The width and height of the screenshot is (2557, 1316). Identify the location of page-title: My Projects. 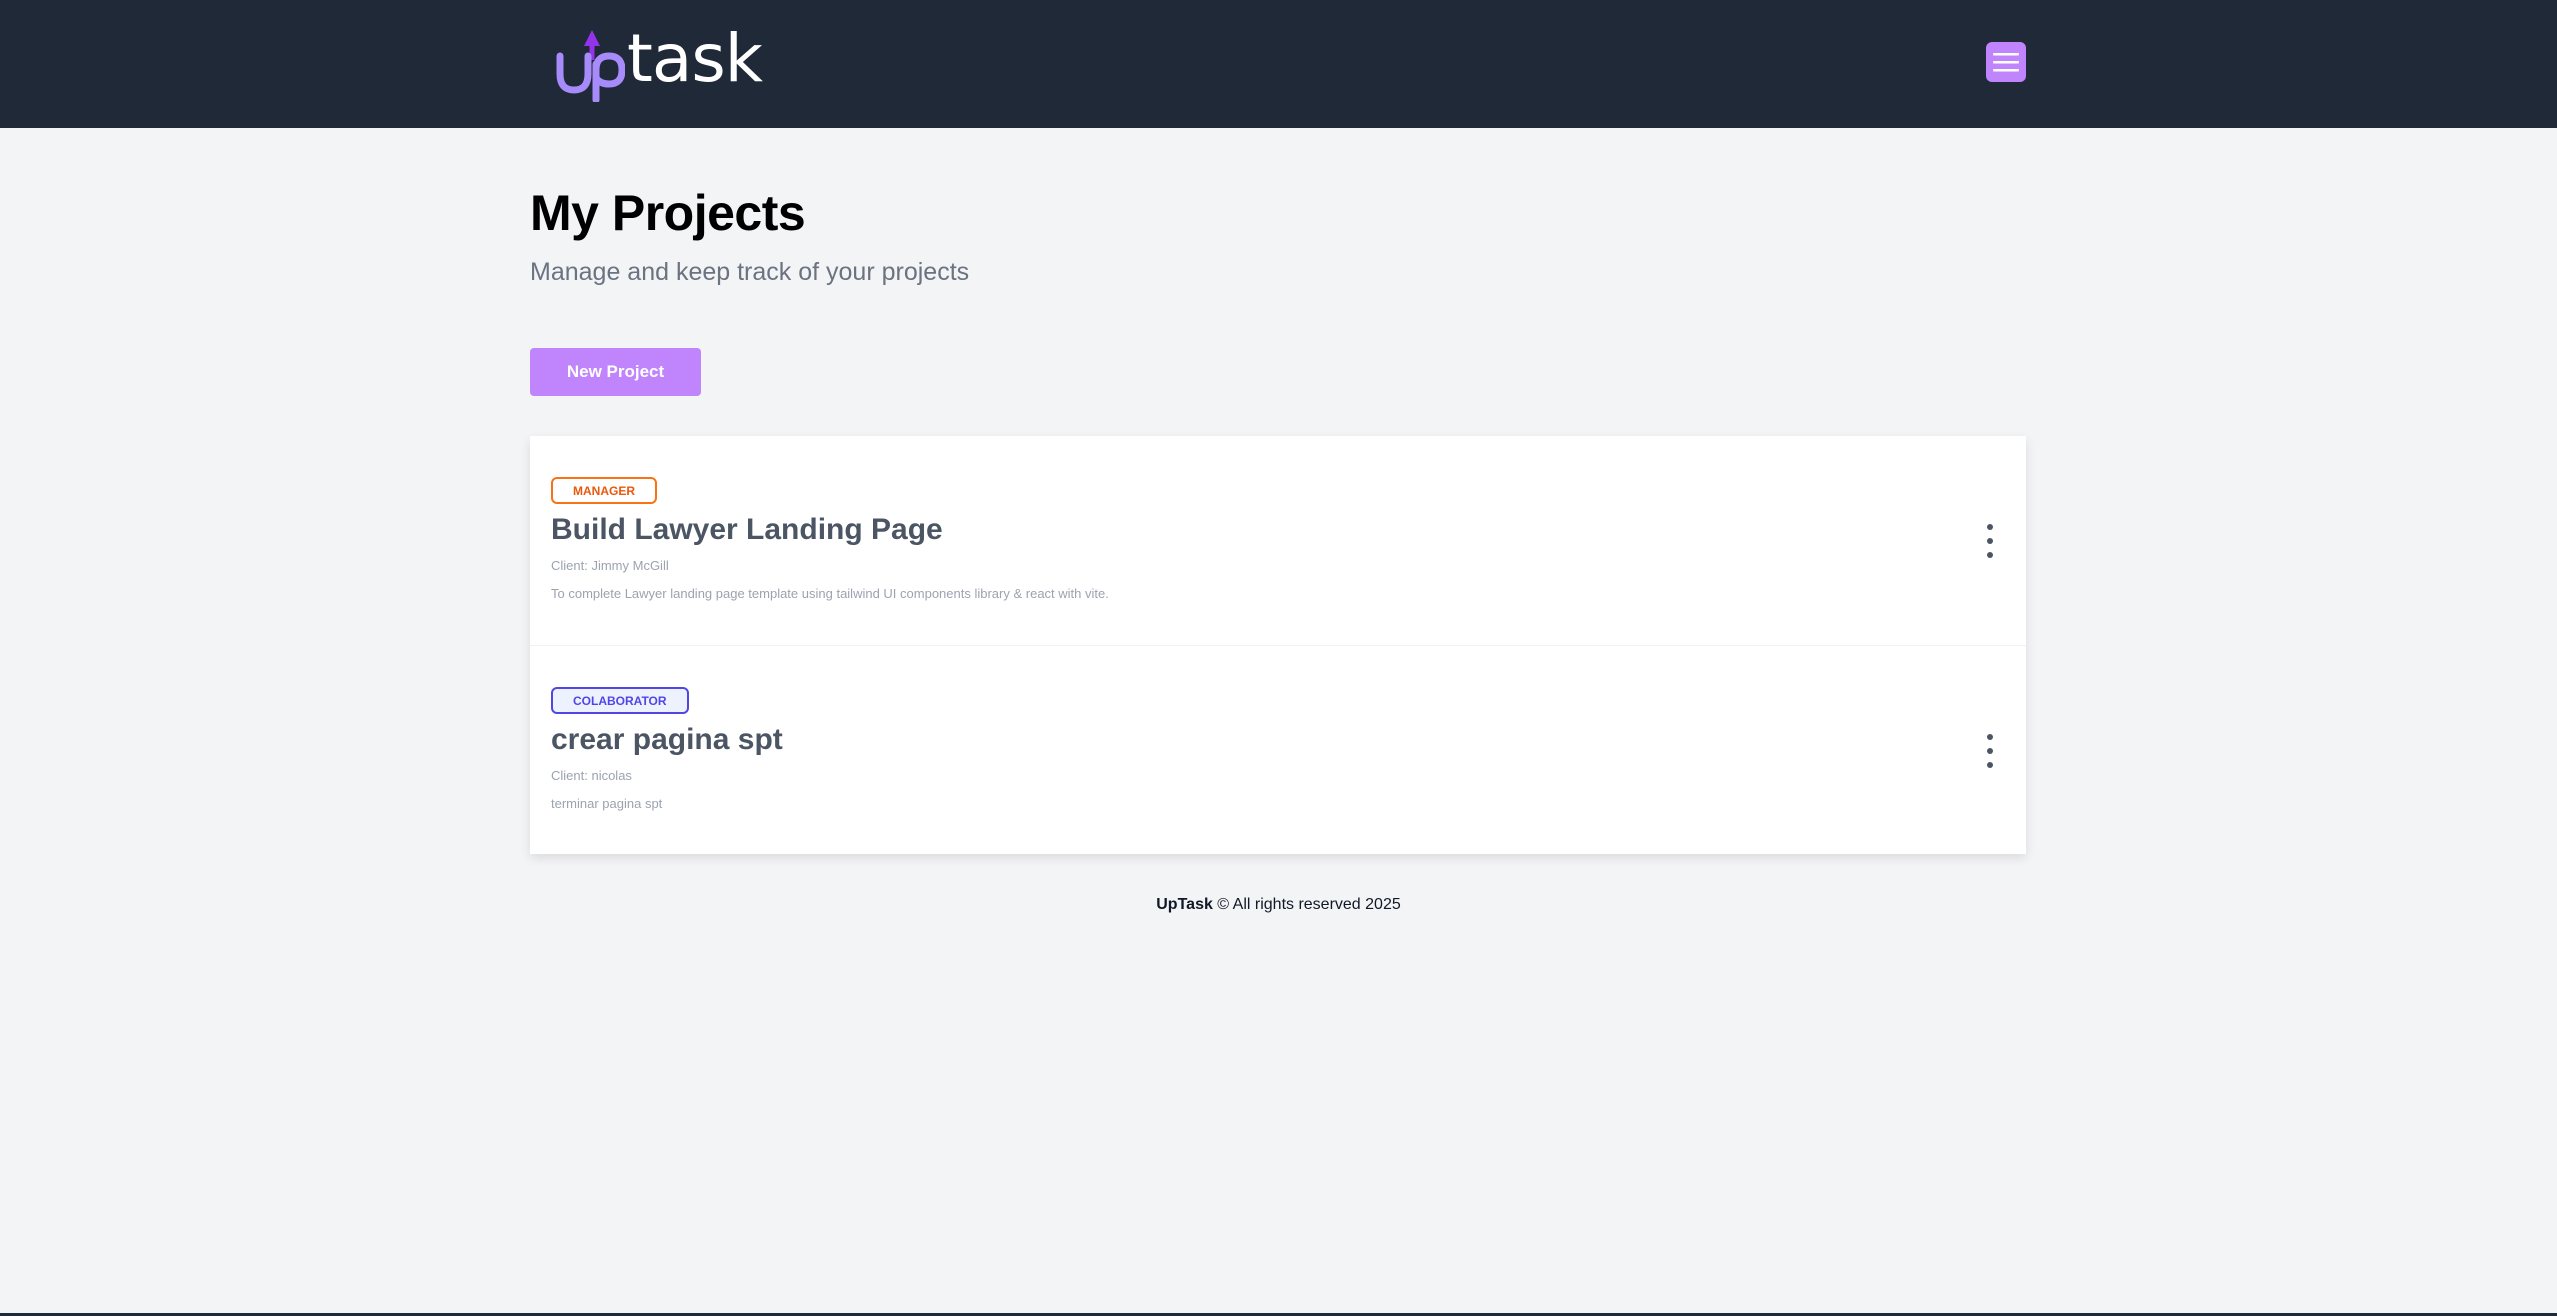
(668, 213).